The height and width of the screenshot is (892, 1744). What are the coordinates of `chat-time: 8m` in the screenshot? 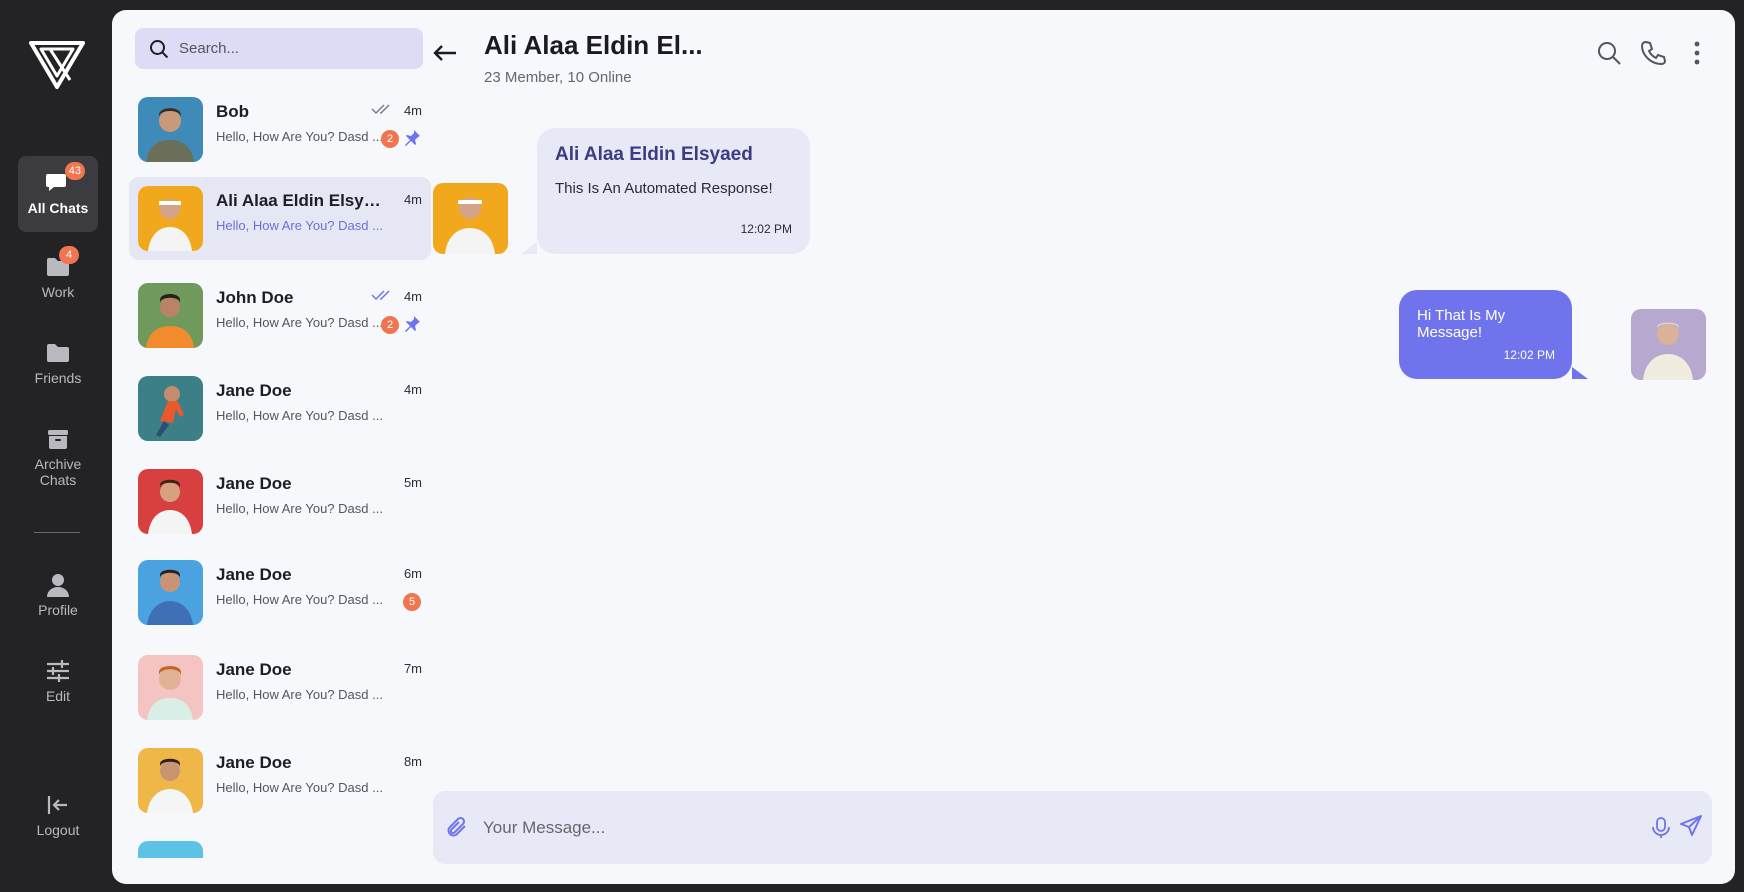 It's located at (412, 761).